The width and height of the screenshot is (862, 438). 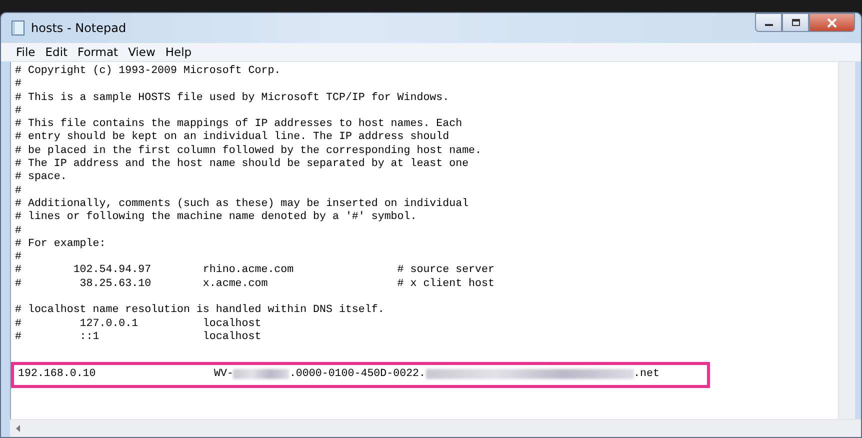 I want to click on menu-item: Format, so click(x=98, y=52).